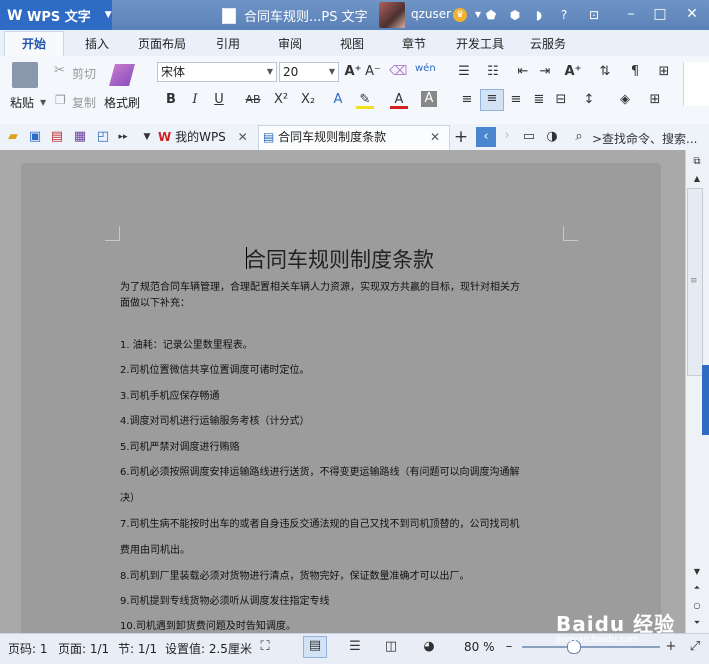  What do you see at coordinates (308, 100) in the screenshot?
I see `subscript-icon: X₂` at bounding box center [308, 100].